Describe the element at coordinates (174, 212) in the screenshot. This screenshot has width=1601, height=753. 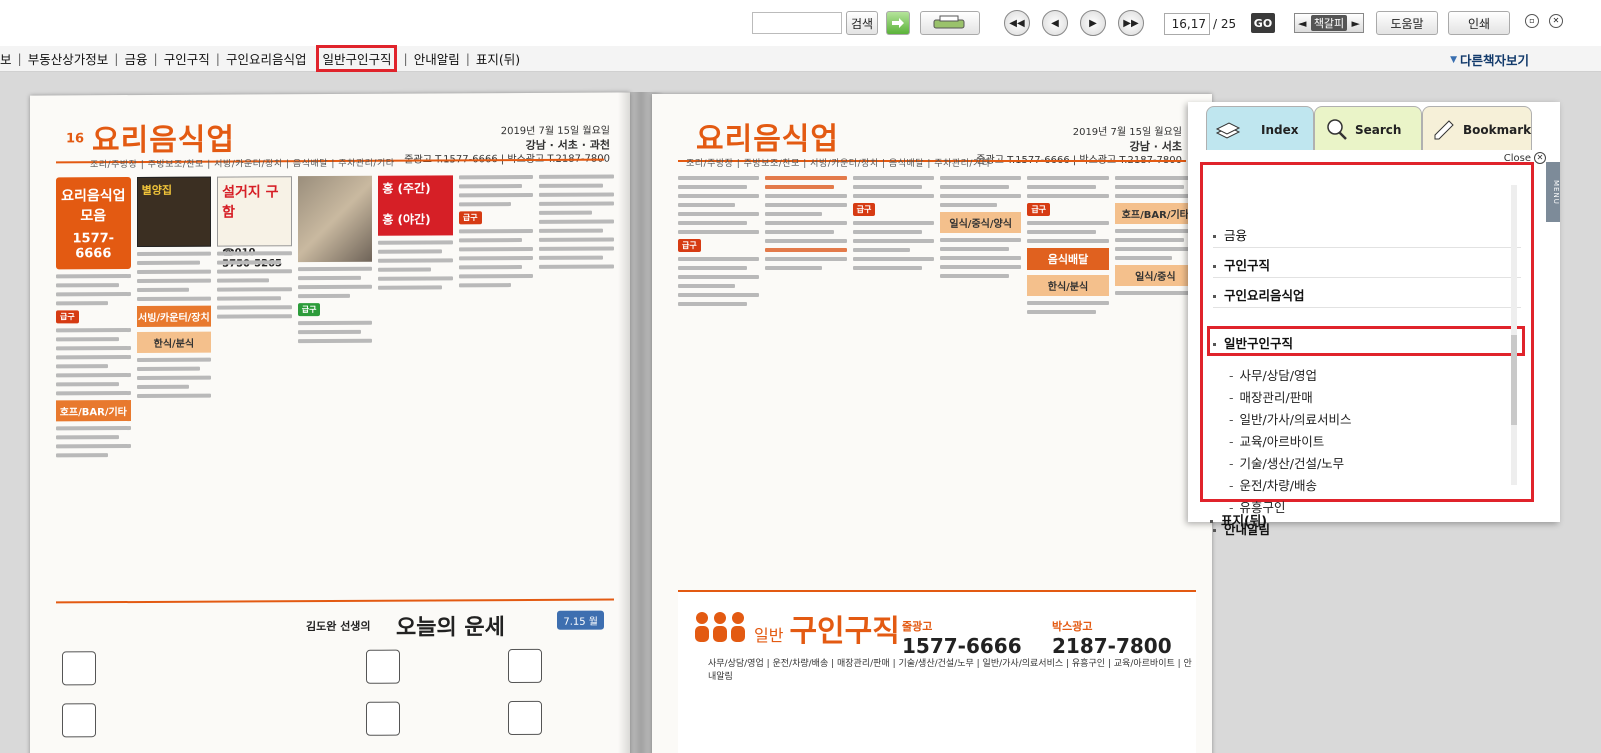
I see `restaurant-ad-image: 별양집` at that location.